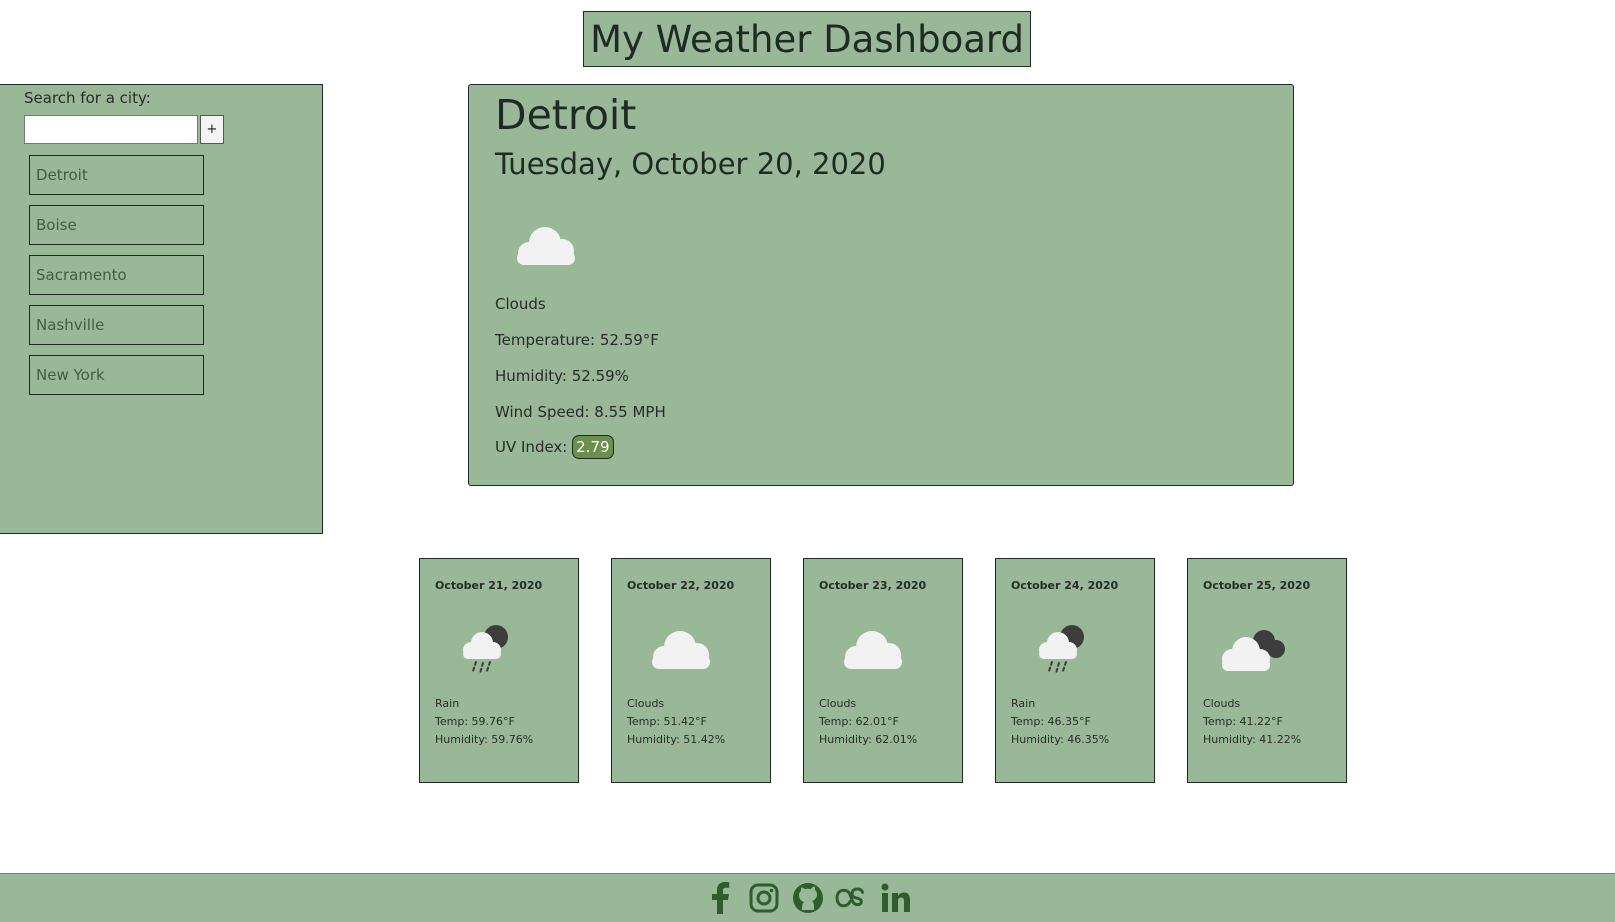 This screenshot has width=1615, height=922. Describe the element at coordinates (764, 898) in the screenshot. I see `instagram-icon` at that location.